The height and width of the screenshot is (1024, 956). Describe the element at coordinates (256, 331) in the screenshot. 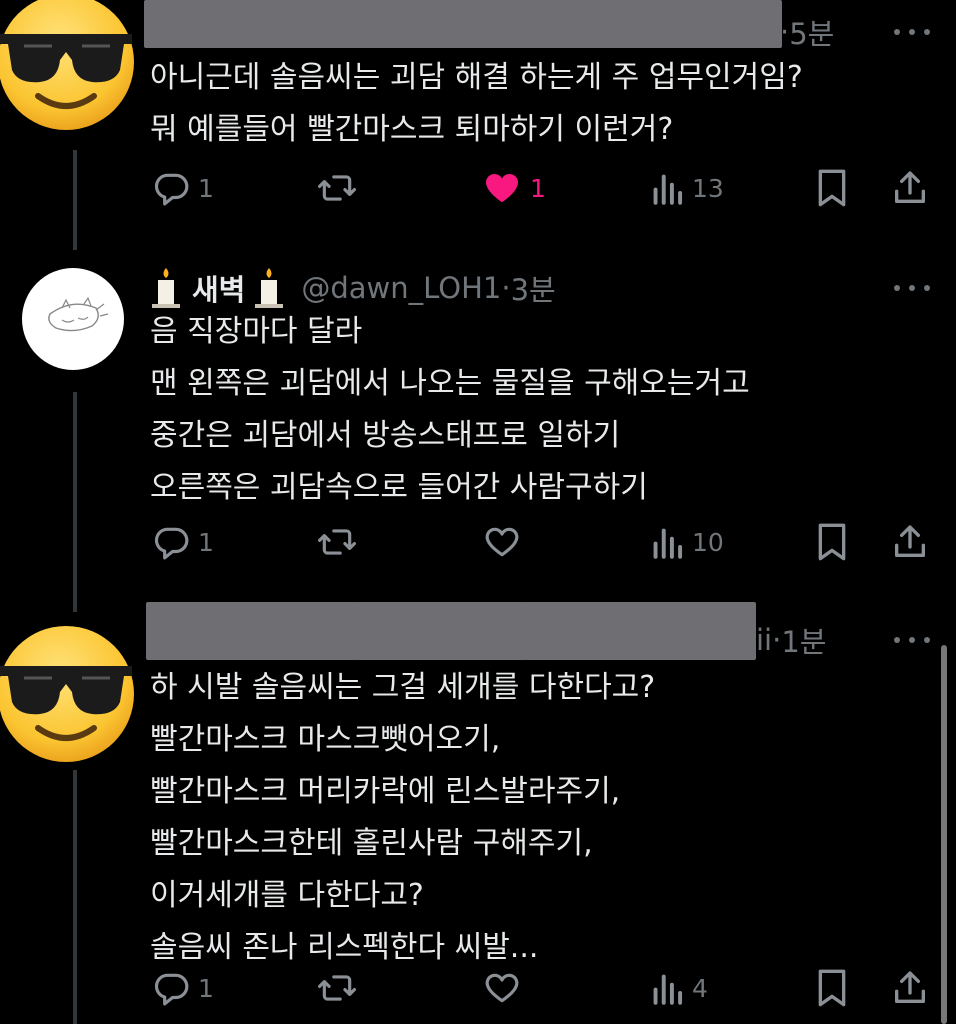

I see `text-line: 음 직장마다 달라` at that location.